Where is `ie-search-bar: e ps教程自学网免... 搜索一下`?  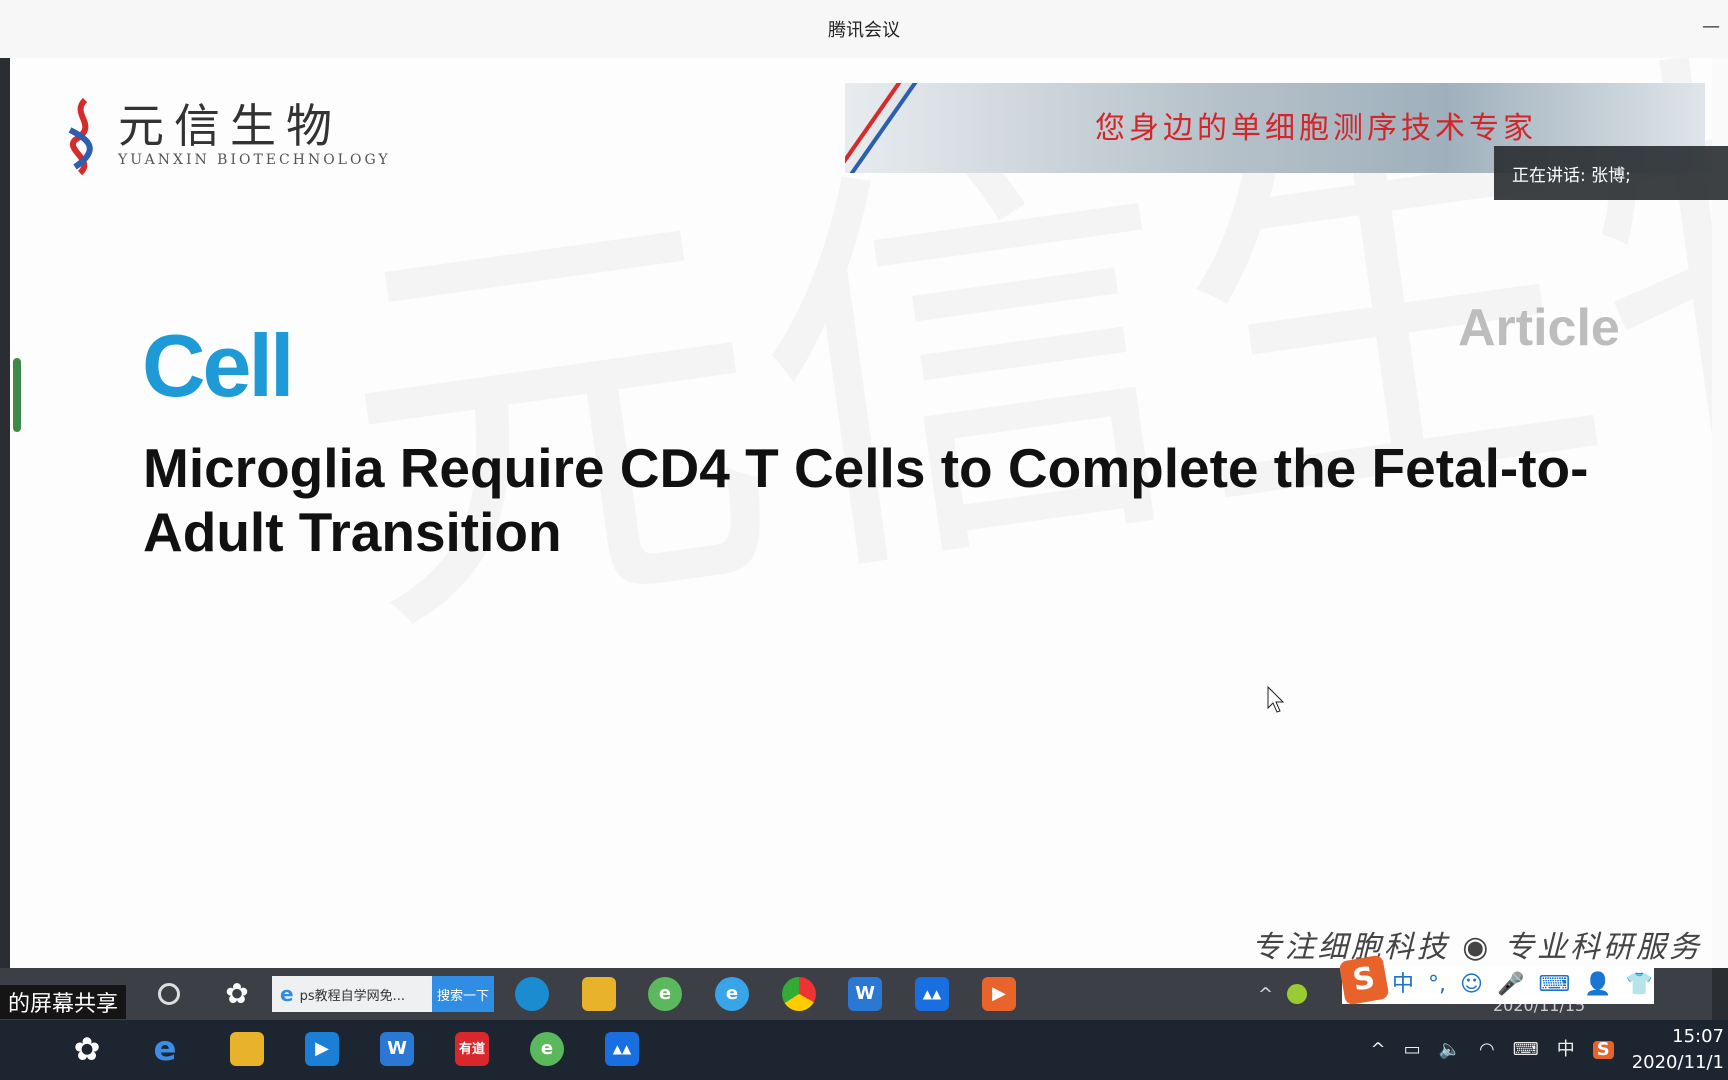 ie-search-bar: e ps教程自学网免... 搜索一下 is located at coordinates (383, 994).